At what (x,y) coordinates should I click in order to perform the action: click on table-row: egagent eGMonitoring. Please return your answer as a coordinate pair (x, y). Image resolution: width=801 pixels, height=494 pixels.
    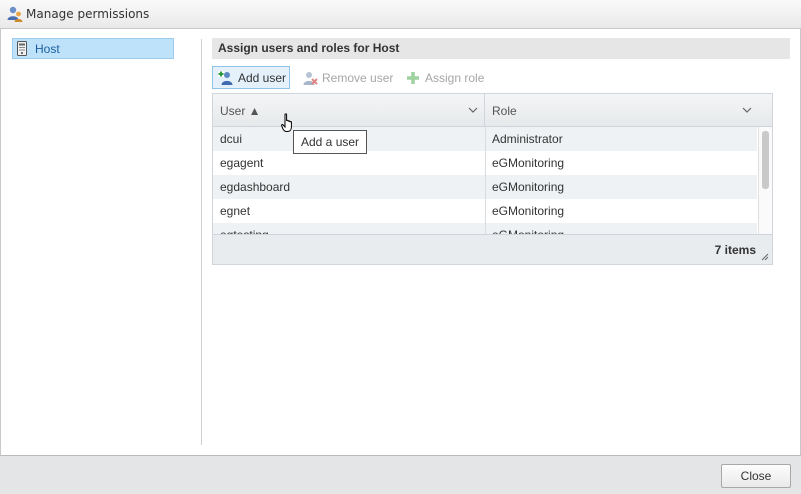
    Looking at the image, I should click on (485, 163).